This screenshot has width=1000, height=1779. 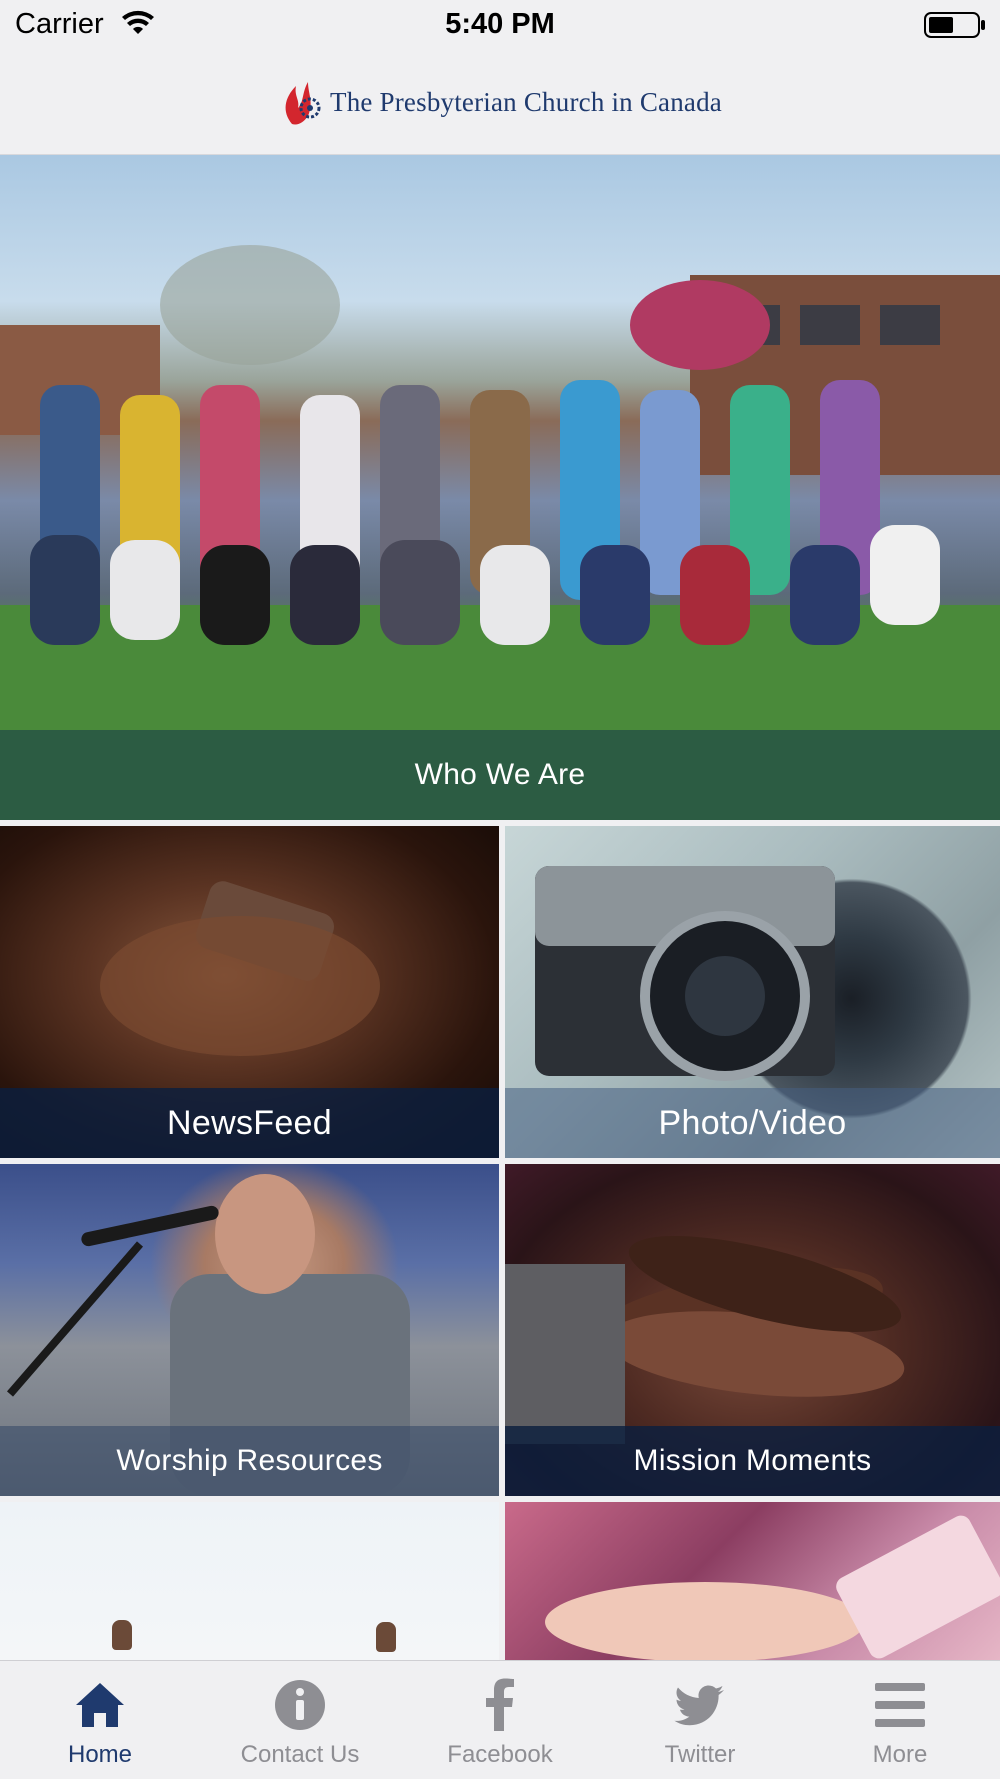 I want to click on tab-contact-us-label: Contact Us, so click(x=300, y=1754).